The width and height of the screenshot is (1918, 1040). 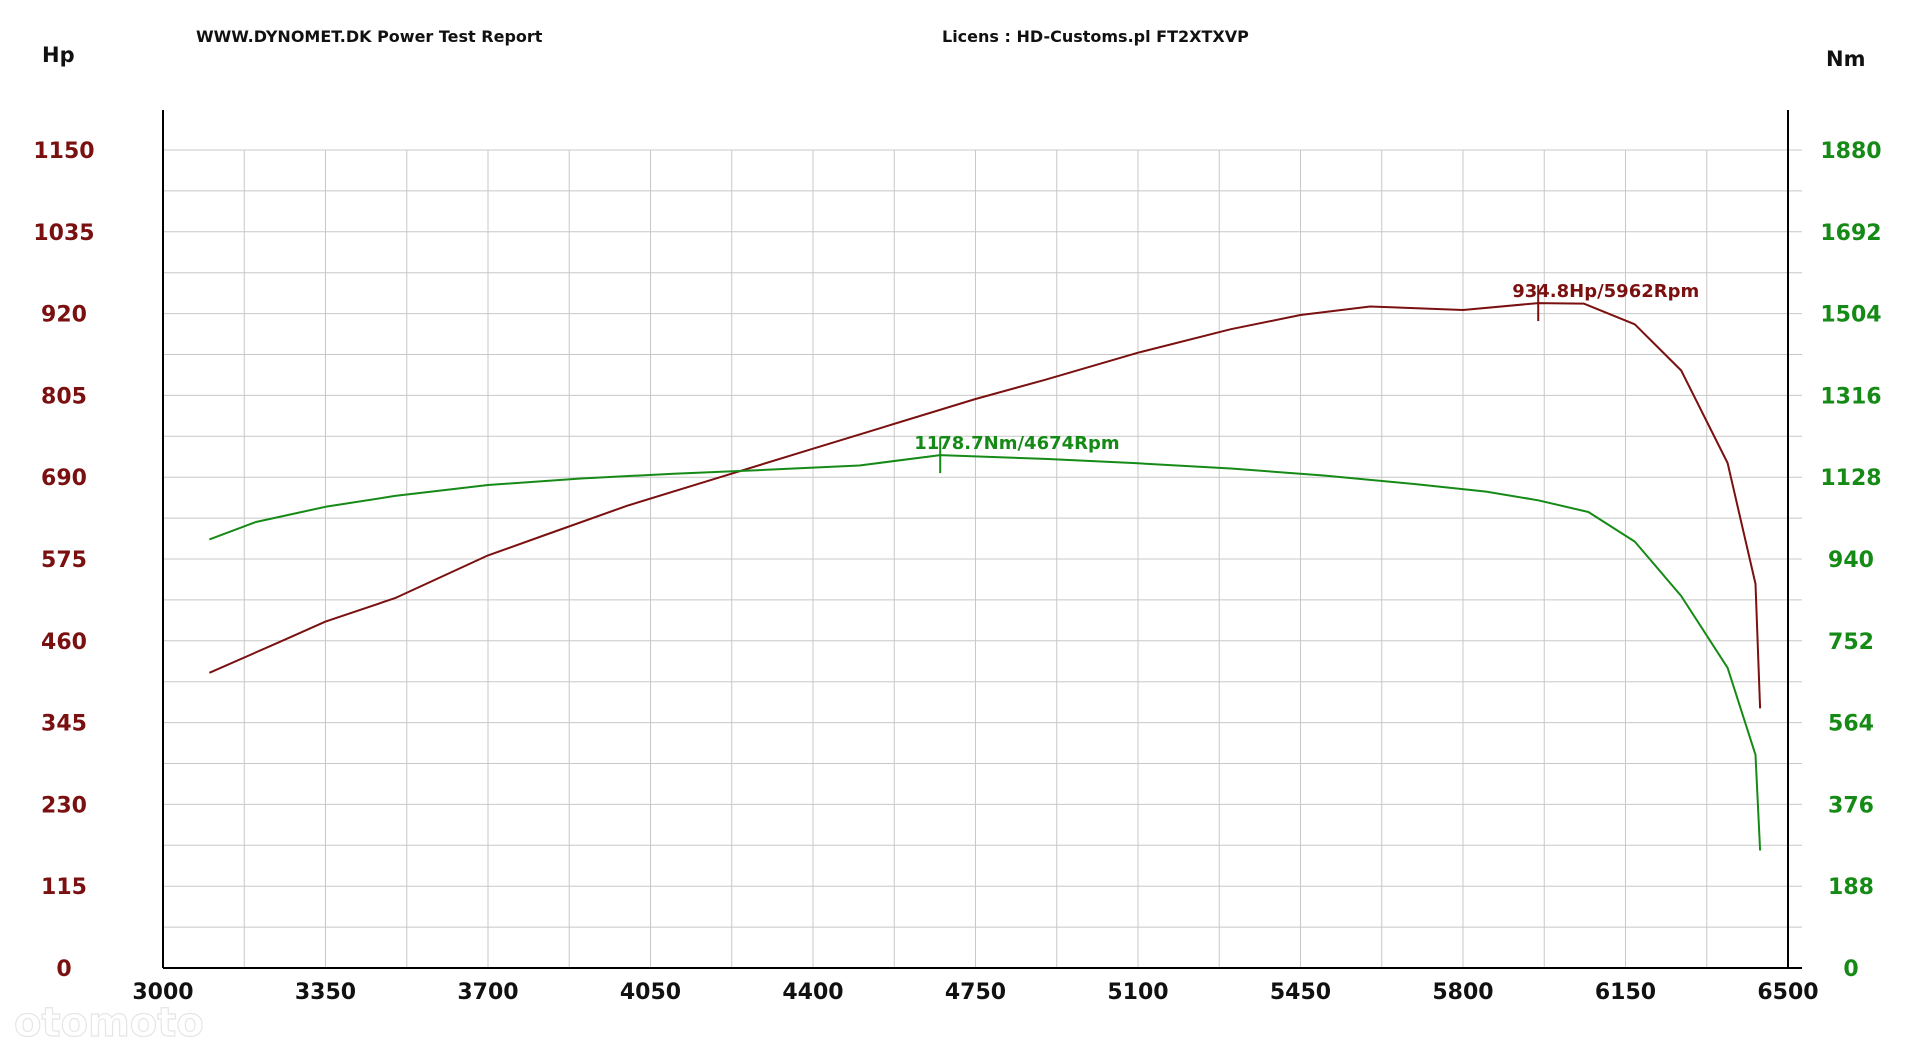 What do you see at coordinates (1462, 992) in the screenshot?
I see `x-tick-label: 5800` at bounding box center [1462, 992].